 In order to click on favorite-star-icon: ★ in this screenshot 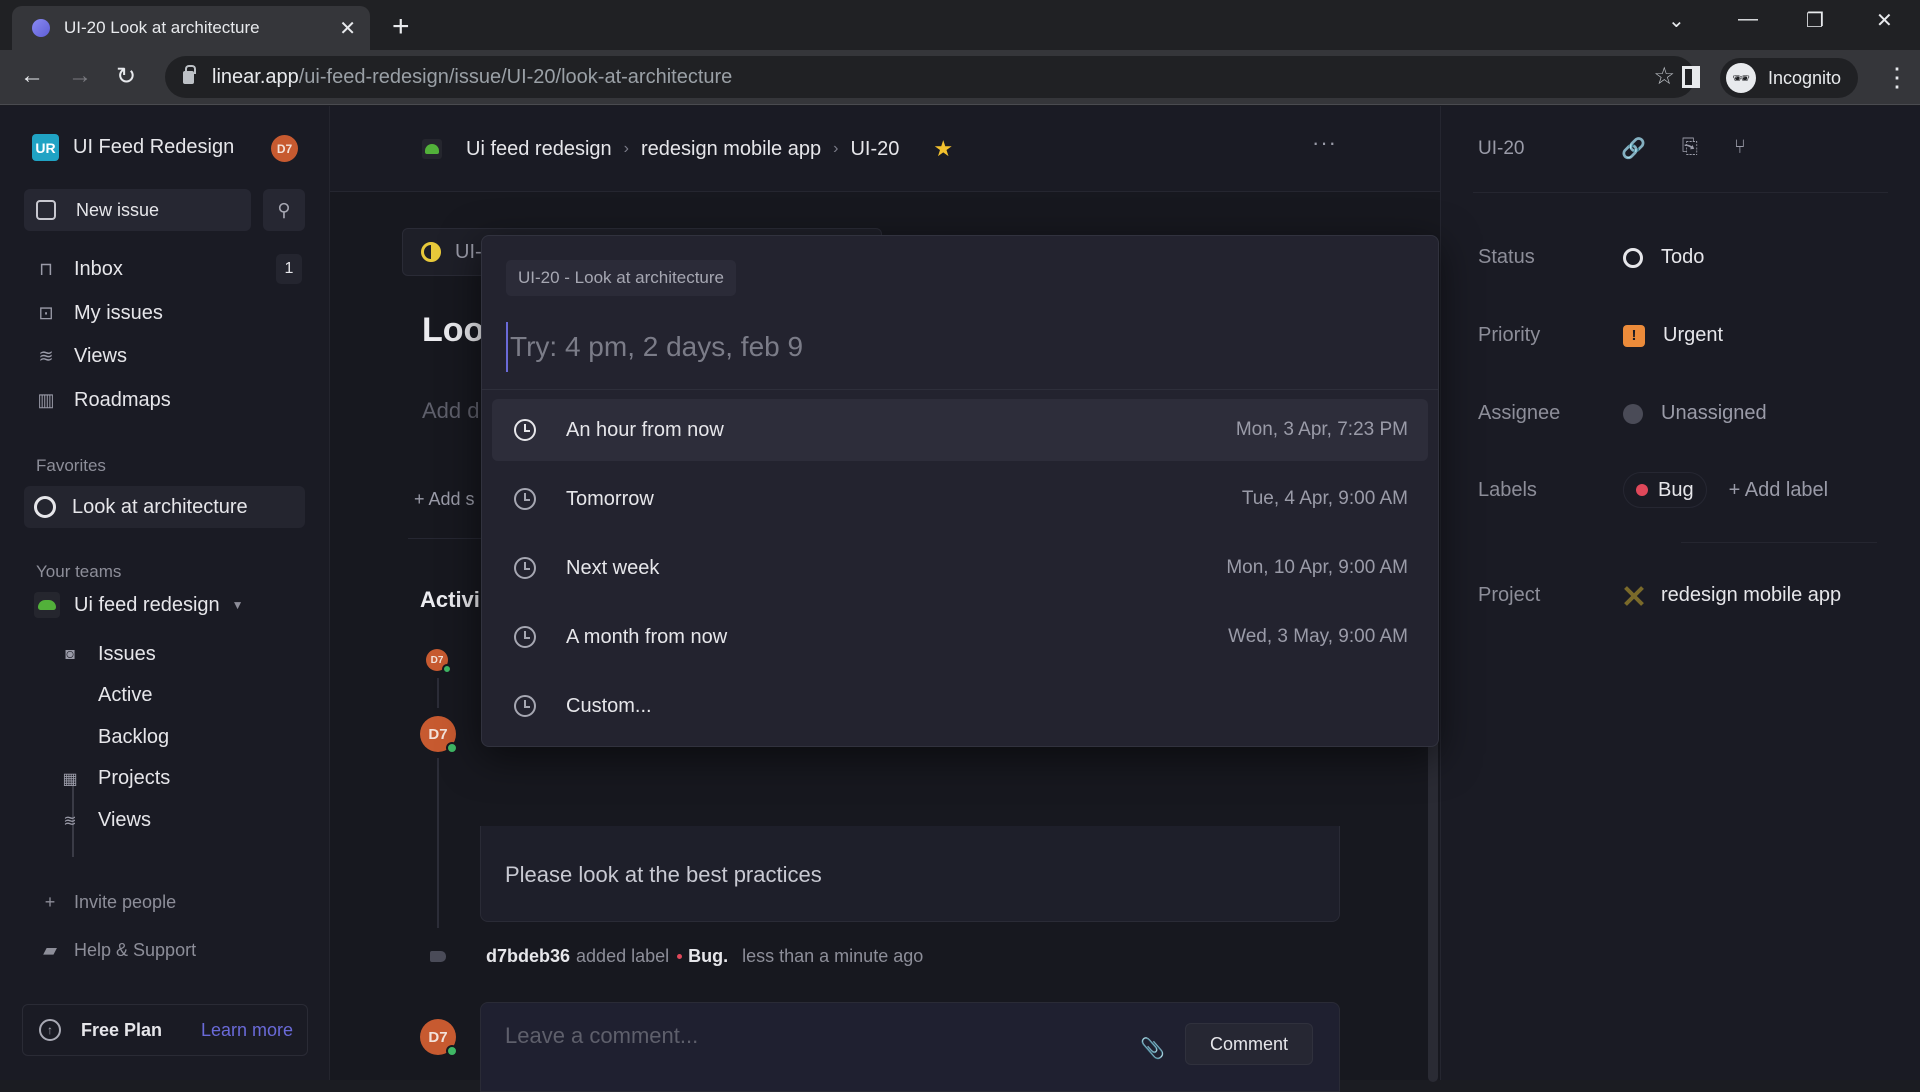, I will do `click(943, 149)`.